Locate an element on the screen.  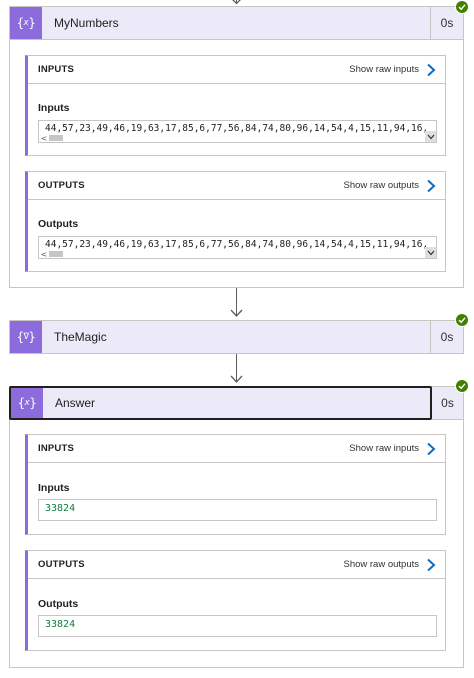
action-title: Answer is located at coordinates (75, 403).